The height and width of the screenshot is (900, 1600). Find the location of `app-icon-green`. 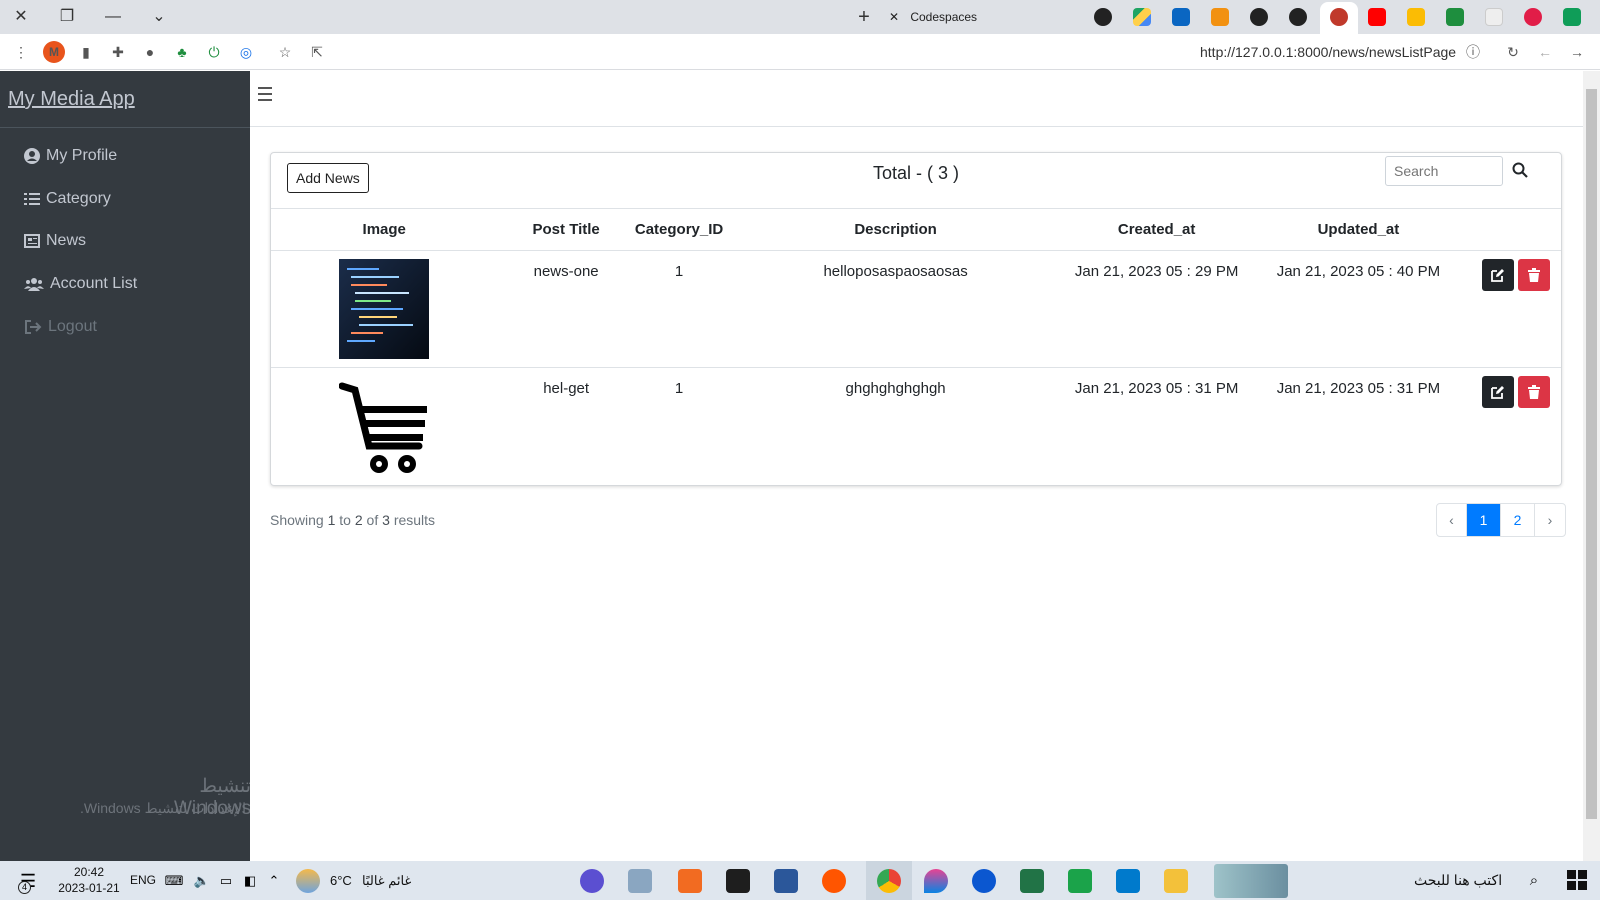

app-icon-green is located at coordinates (1080, 881).